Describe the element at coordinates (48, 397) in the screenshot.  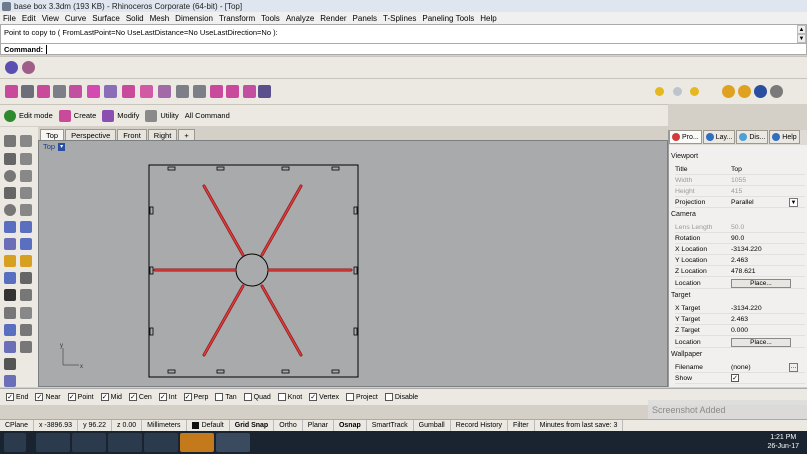
I see `osnap-near: ✓ Near` at that location.